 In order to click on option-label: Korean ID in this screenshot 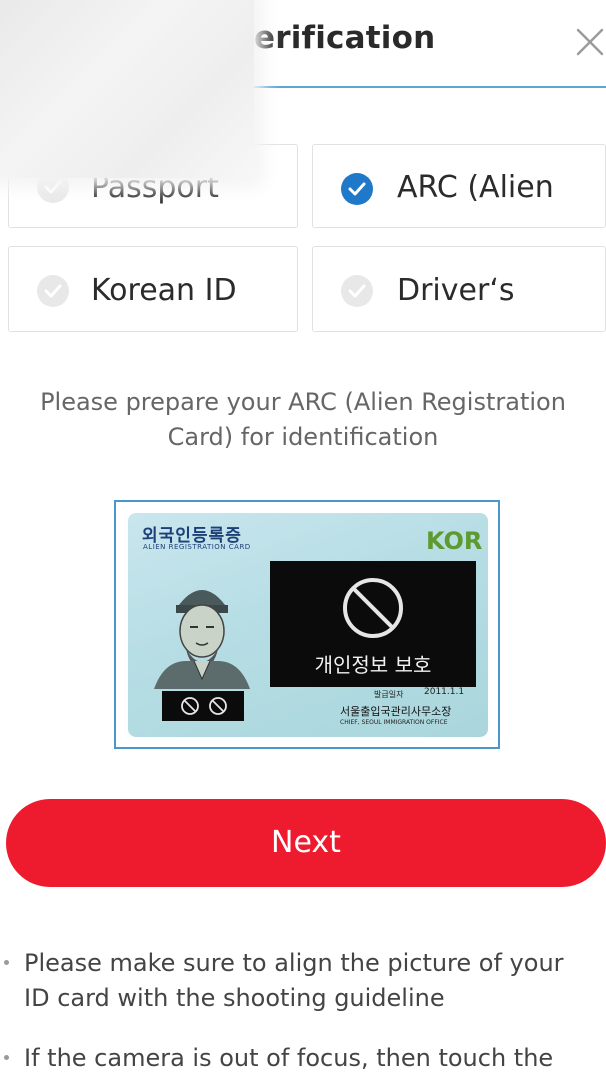, I will do `click(164, 290)`.